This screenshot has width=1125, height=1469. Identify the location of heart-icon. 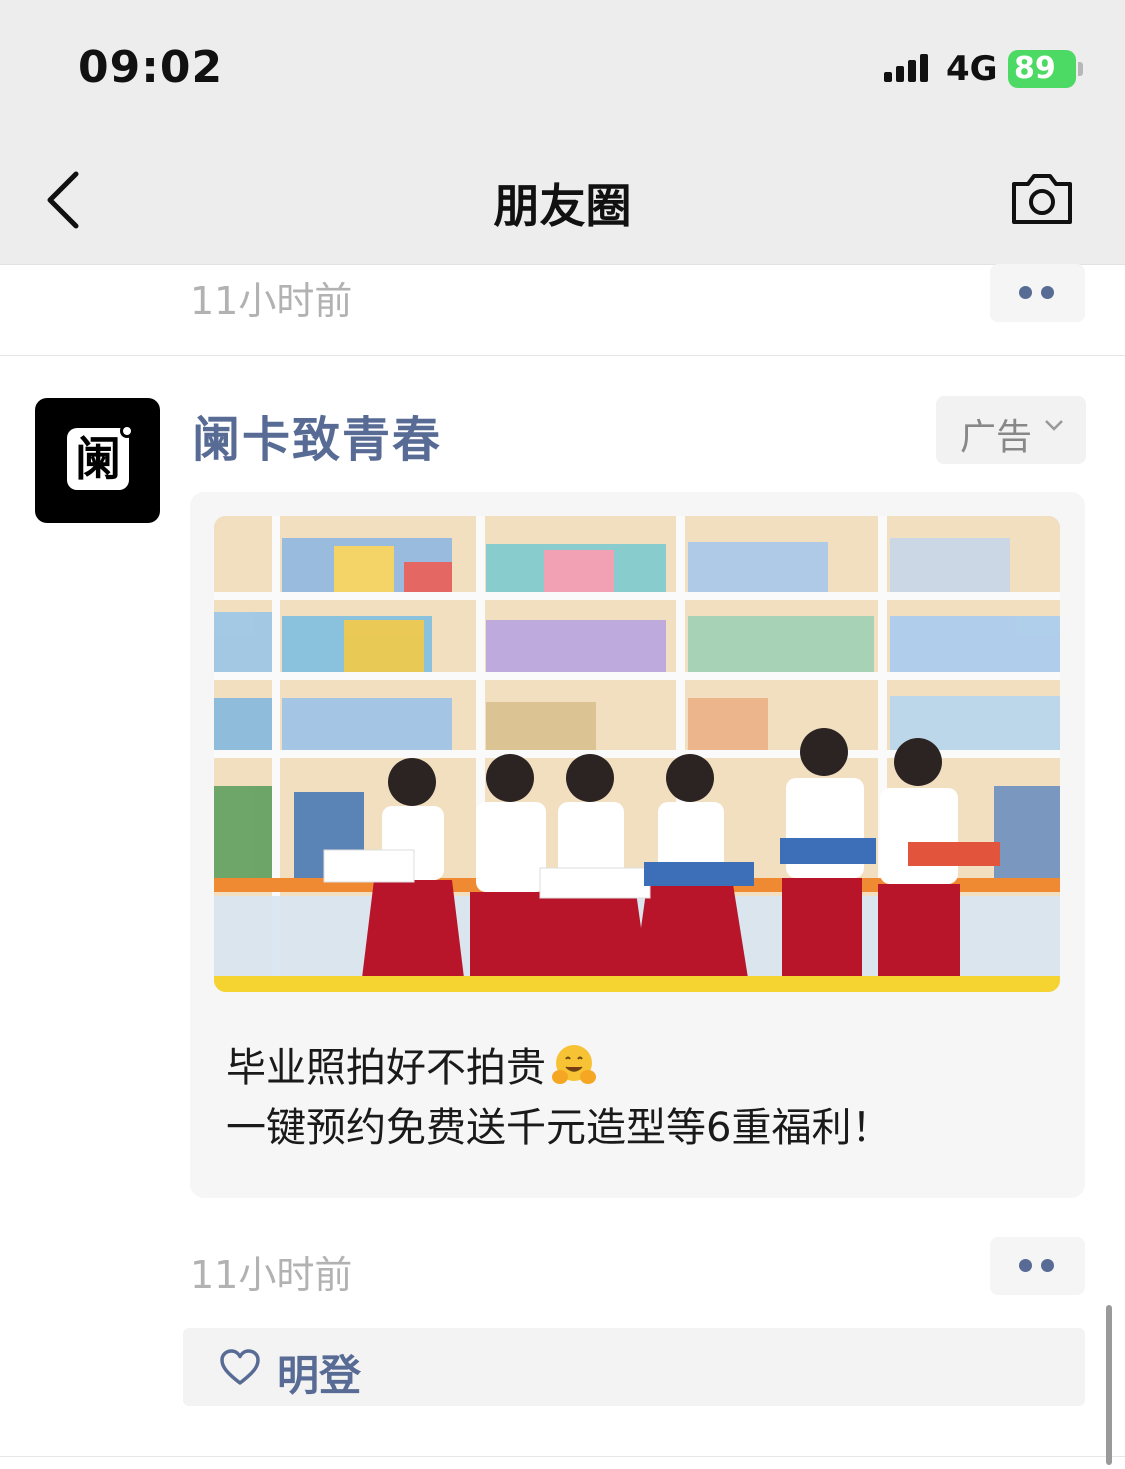
(240, 1367).